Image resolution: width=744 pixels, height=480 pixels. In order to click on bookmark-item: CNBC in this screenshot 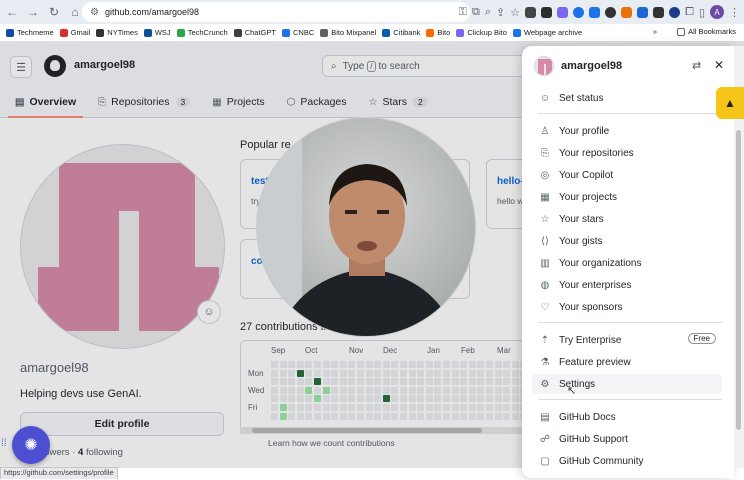, I will do `click(297, 32)`.